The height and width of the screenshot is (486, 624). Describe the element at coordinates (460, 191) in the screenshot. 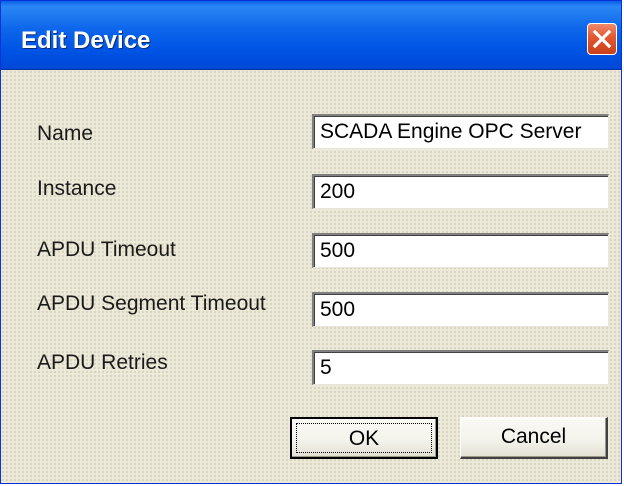

I see `instance-field: 200` at that location.